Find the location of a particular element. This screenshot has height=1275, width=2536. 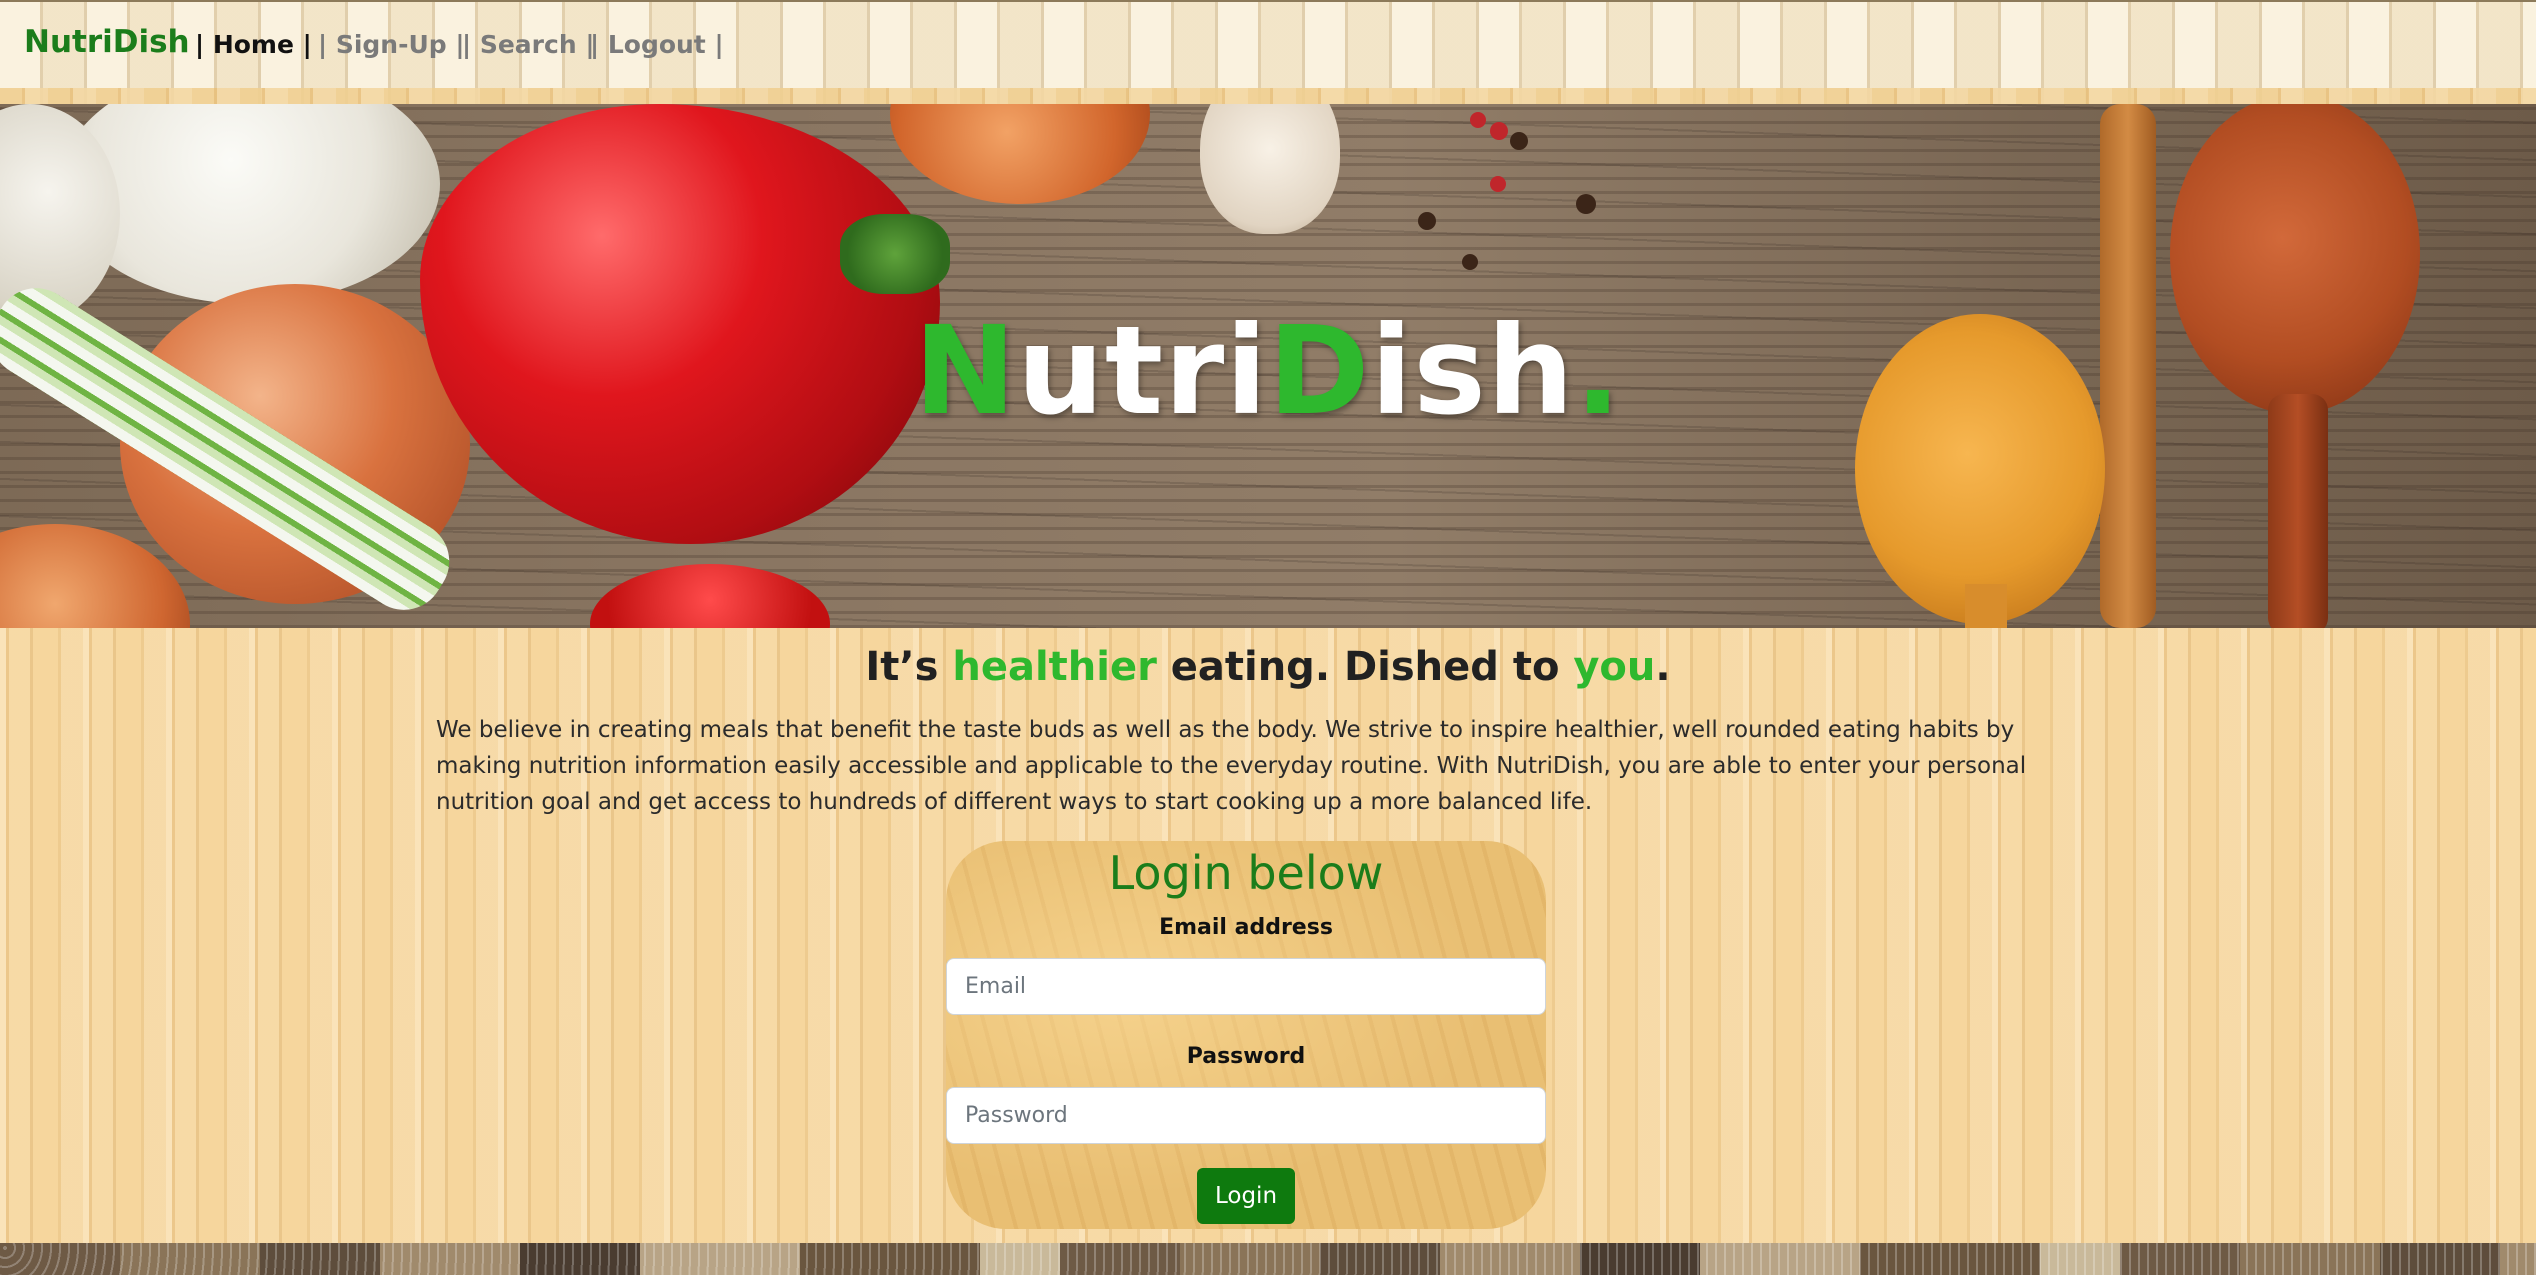

footer-grains-image is located at coordinates (1268, 1259).